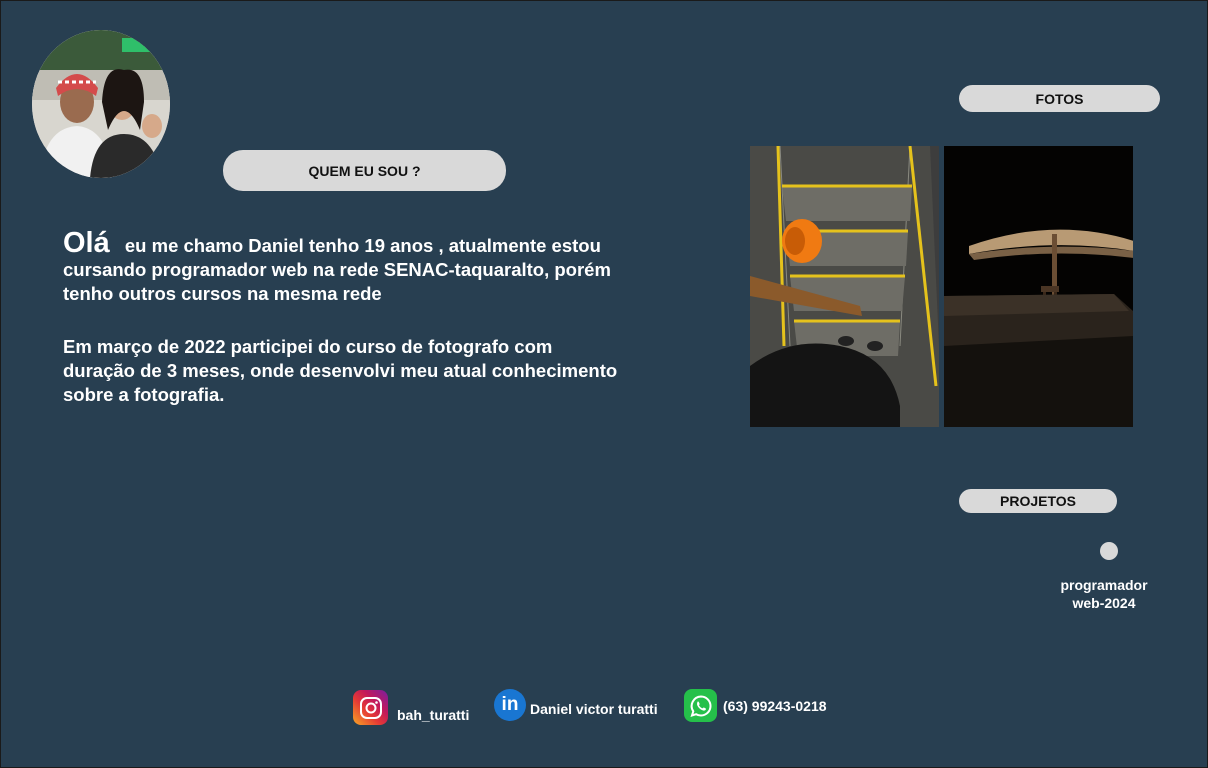 This screenshot has width=1208, height=768. Describe the element at coordinates (775, 706) in the screenshot. I see `whatsapp-number: (63) 99243-0218` at that location.